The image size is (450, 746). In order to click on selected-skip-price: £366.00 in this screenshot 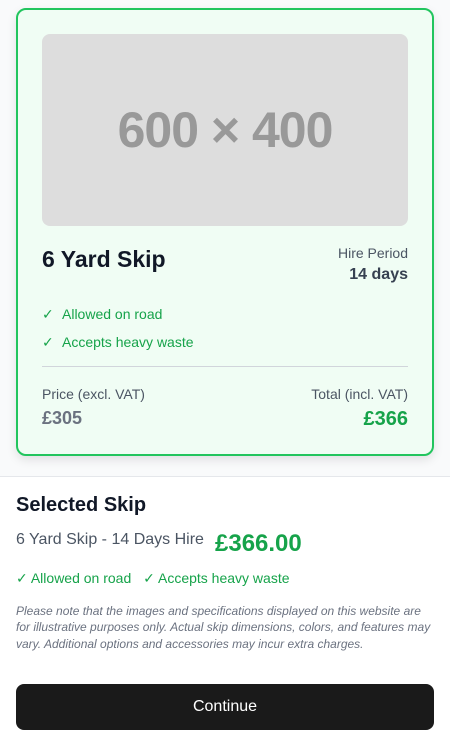, I will do `click(258, 543)`.